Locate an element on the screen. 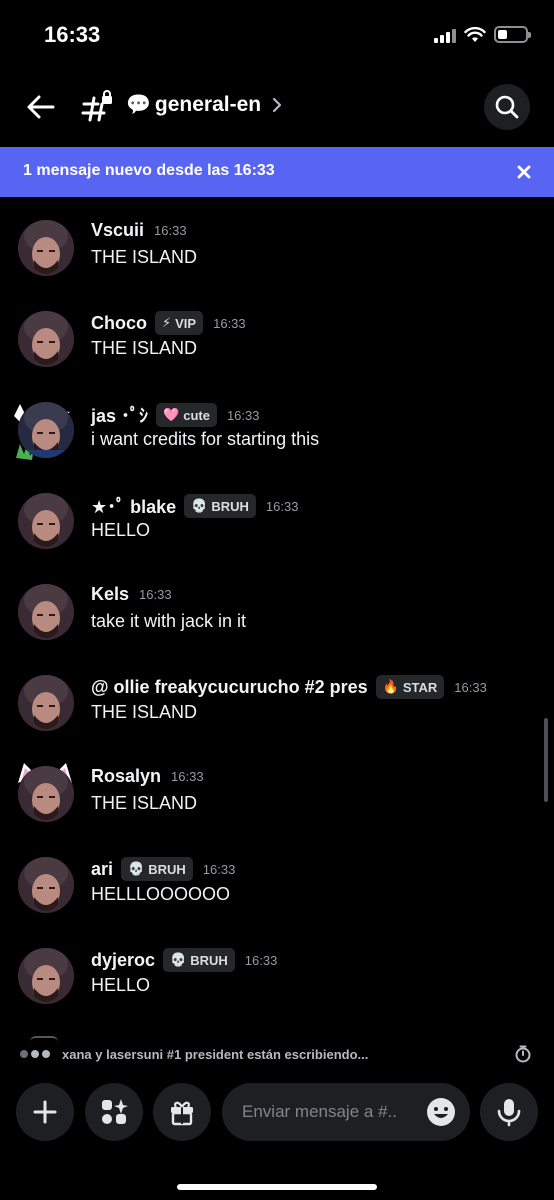 The width and height of the screenshot is (554, 1200). back-arrow-icon is located at coordinates (41, 107).